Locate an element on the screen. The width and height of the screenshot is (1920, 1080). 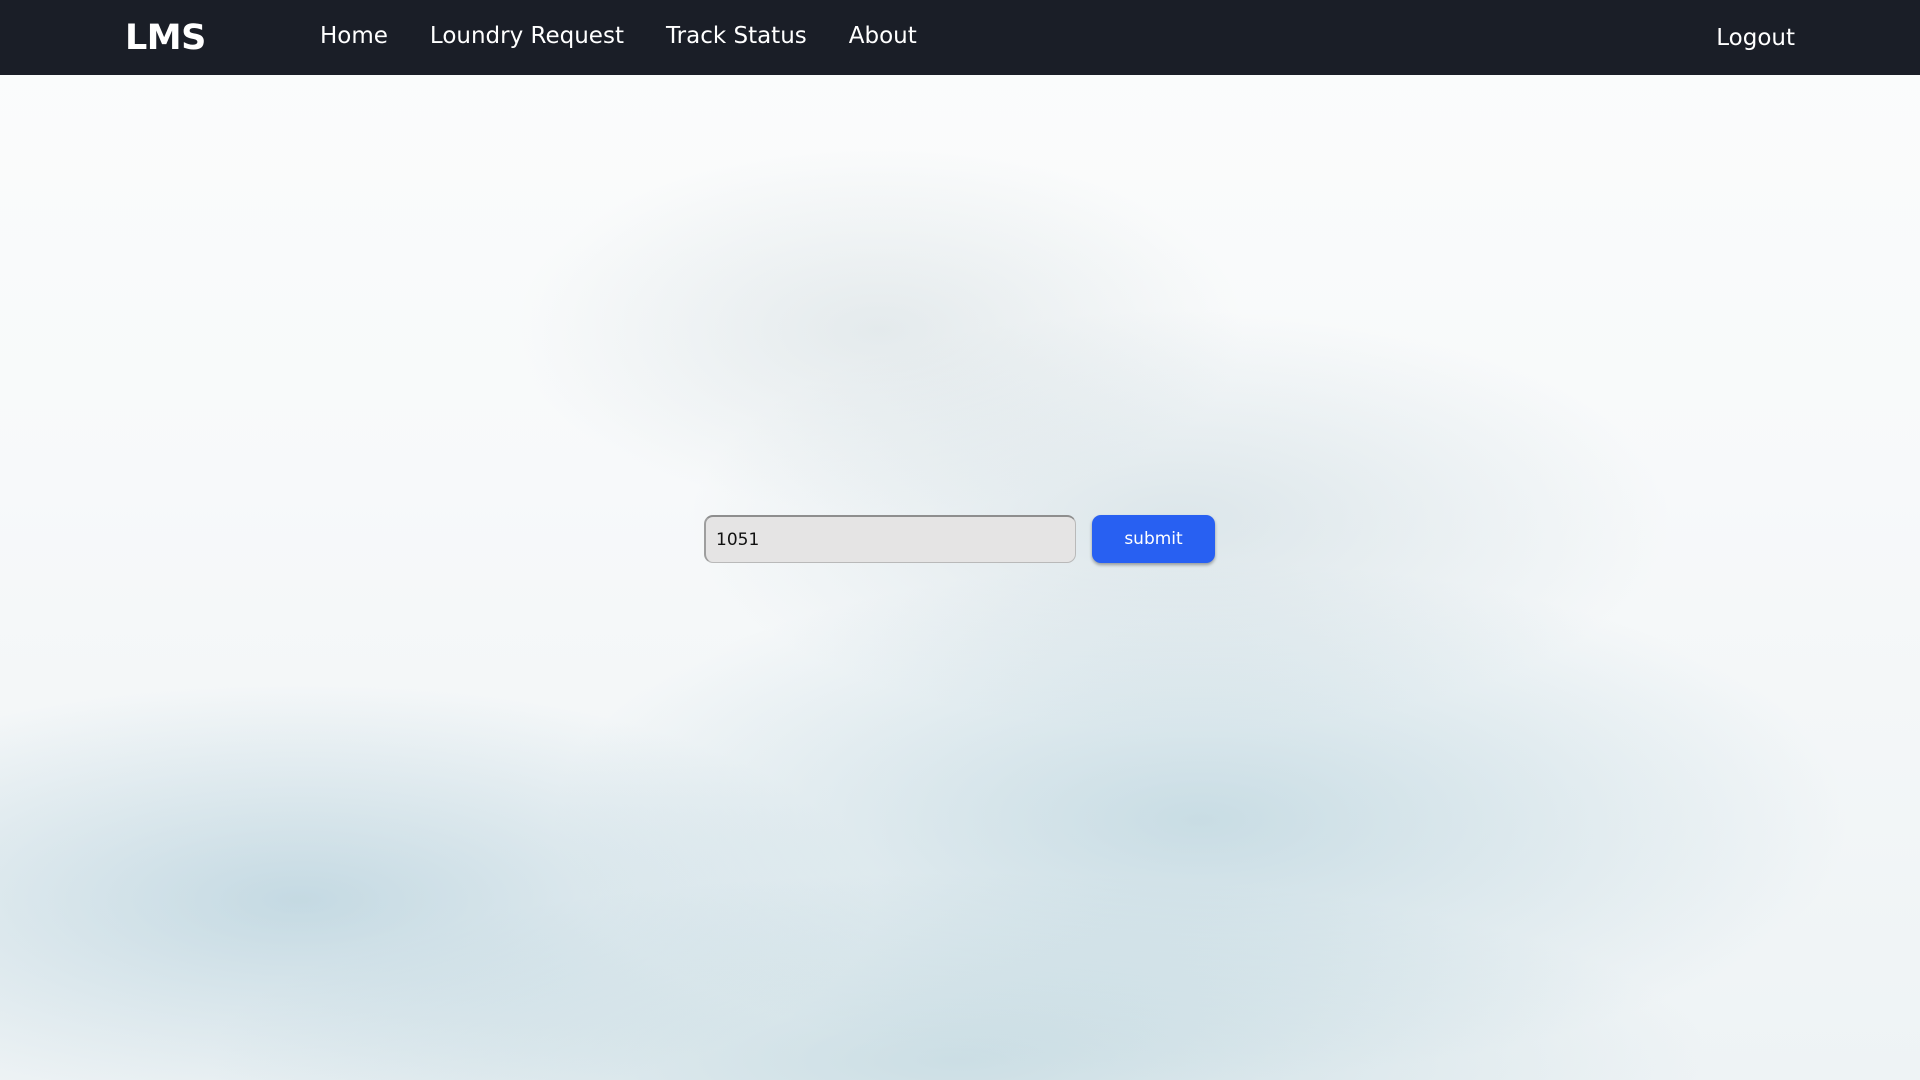
nav-link-about: About is located at coordinates (883, 37).